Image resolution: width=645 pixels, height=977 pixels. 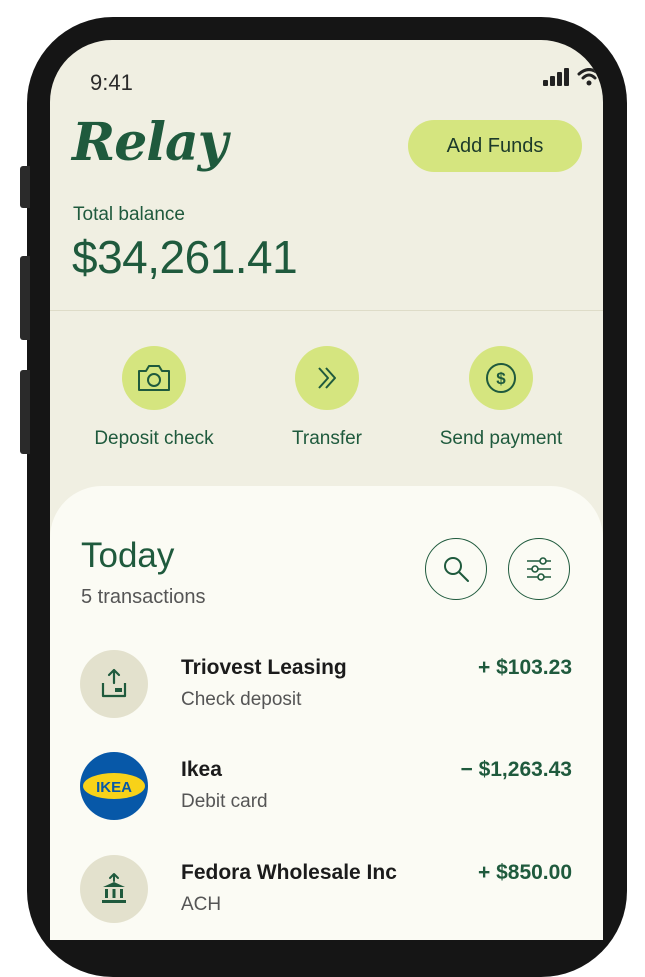 What do you see at coordinates (143, 597) in the screenshot?
I see `transaction-count: 5 transactions` at bounding box center [143, 597].